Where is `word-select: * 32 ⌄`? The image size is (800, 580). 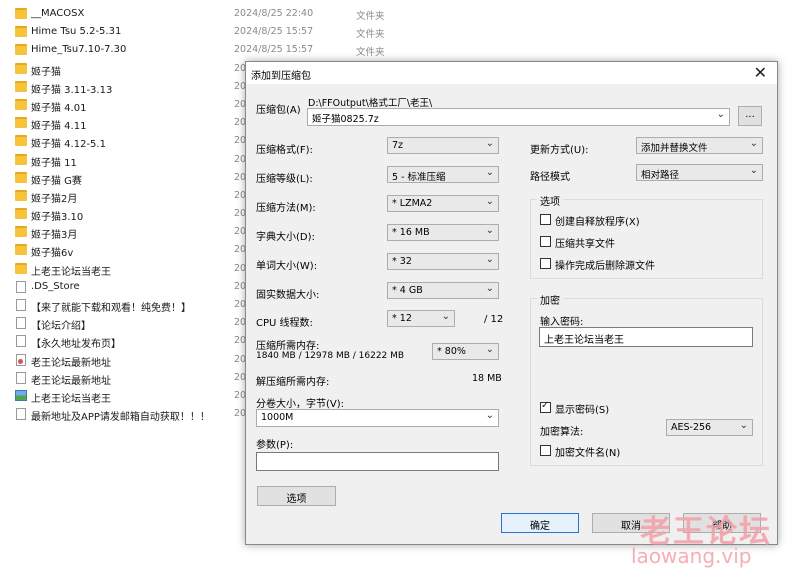 word-select: * 32 ⌄ is located at coordinates (443, 261).